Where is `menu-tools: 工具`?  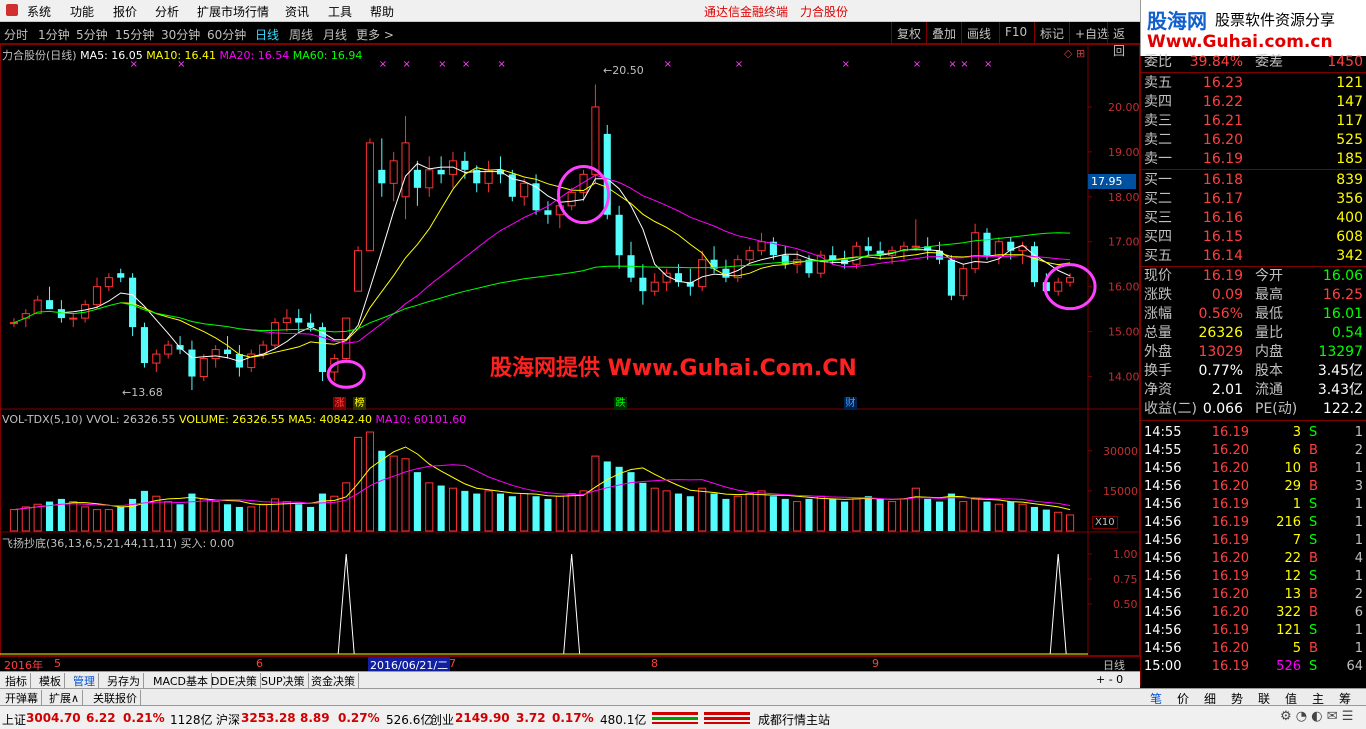
menu-tools: 工具 is located at coordinates (340, 11).